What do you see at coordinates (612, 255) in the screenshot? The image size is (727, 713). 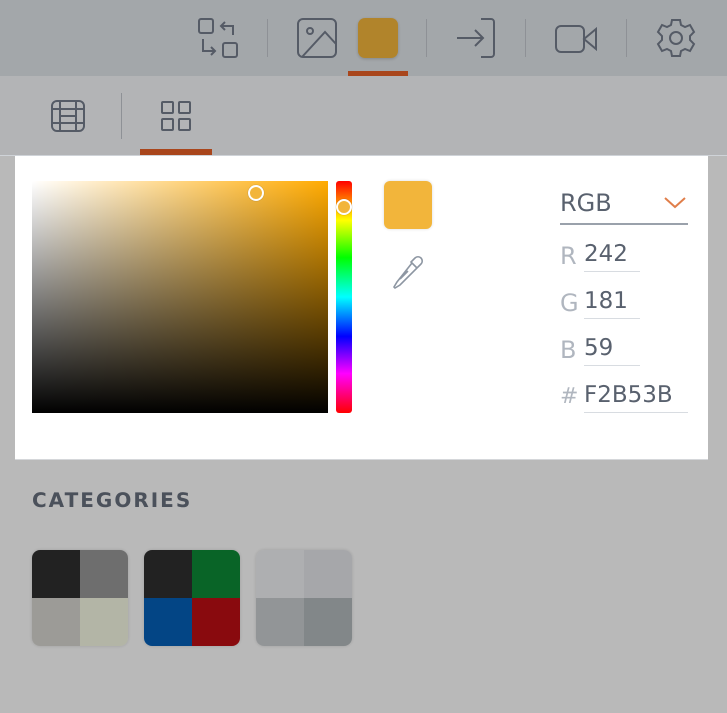 I see `channel-input: 242` at bounding box center [612, 255].